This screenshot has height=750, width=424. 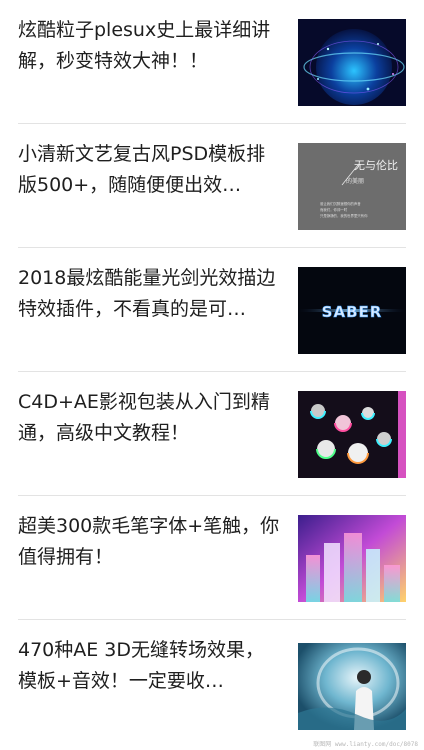 I want to click on poster-headline: 无与伦比, so click(x=376, y=165).